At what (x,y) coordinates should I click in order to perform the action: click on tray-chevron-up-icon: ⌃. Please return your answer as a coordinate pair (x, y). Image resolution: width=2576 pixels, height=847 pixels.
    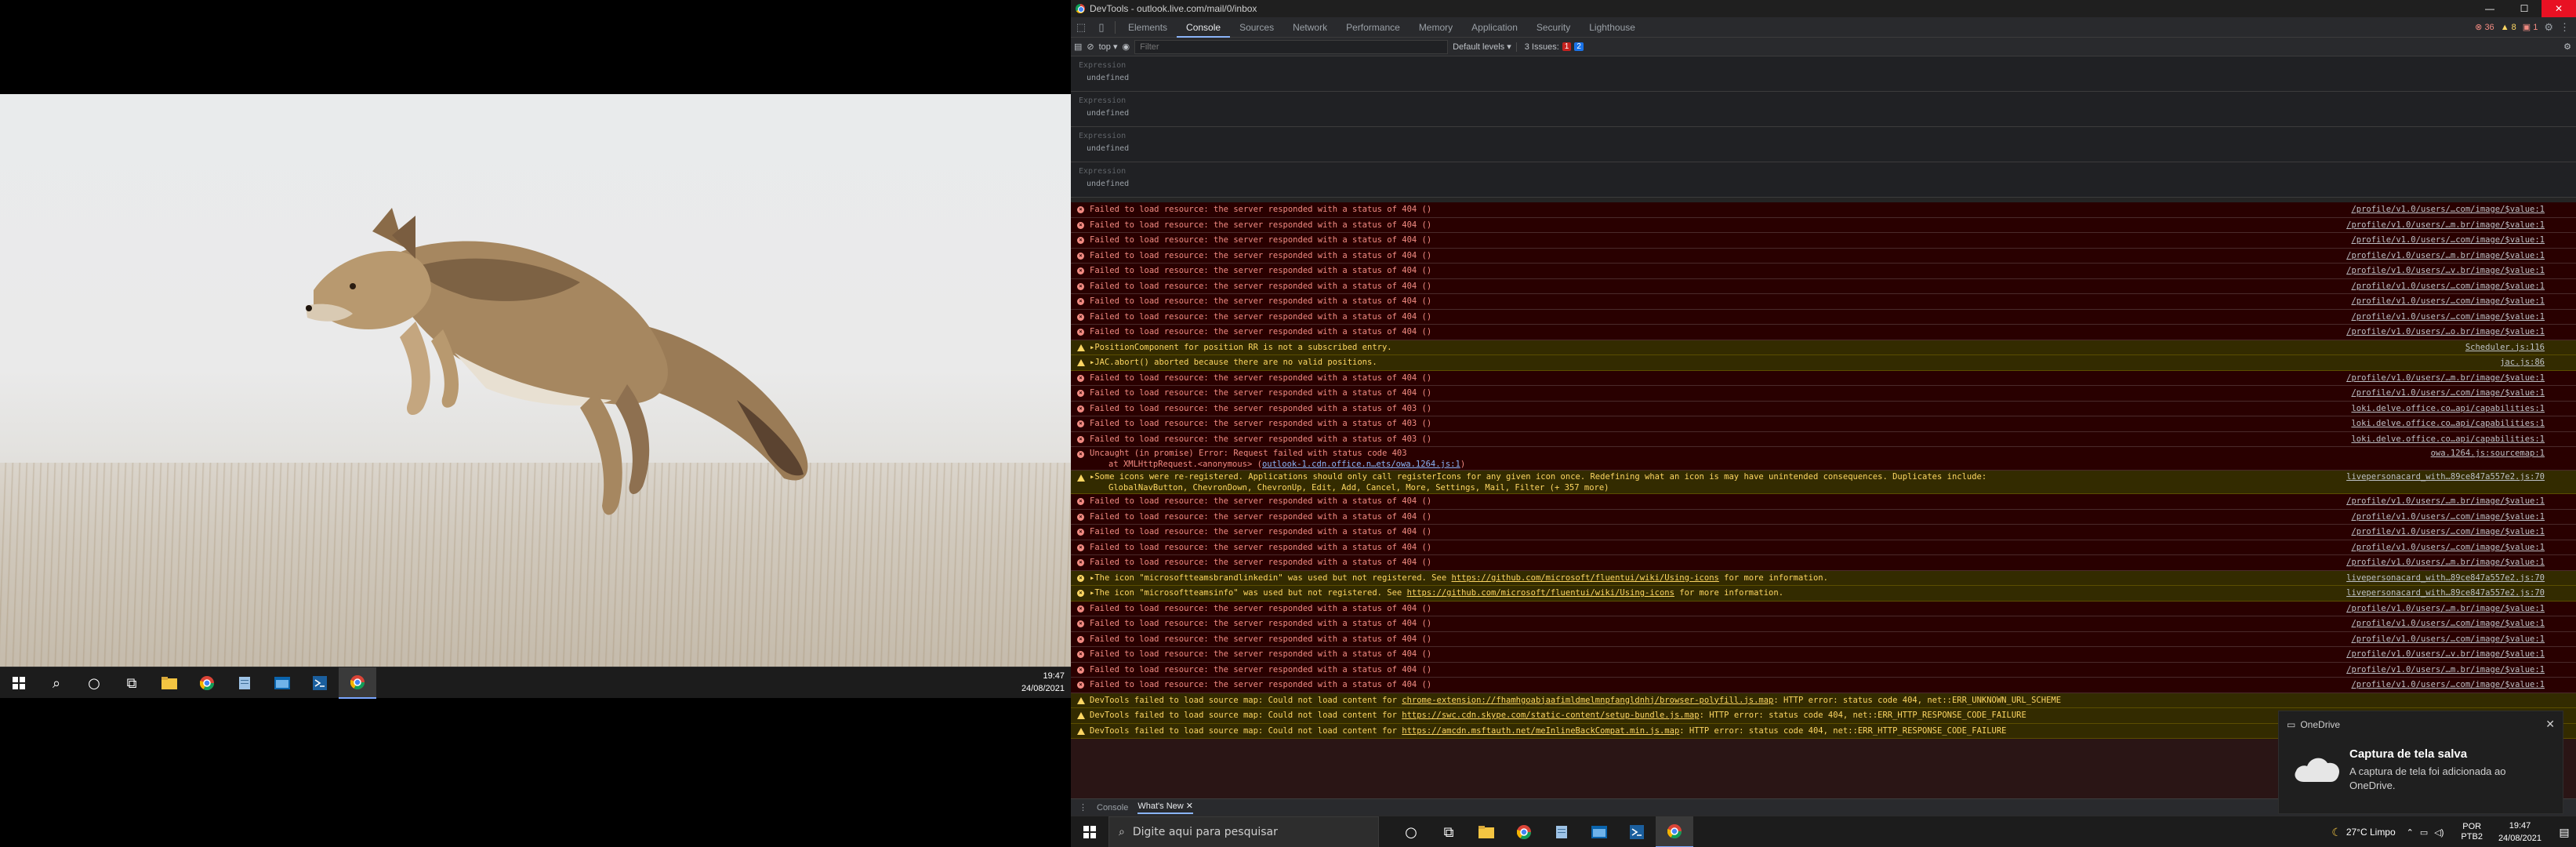
    Looking at the image, I should click on (2411, 832).